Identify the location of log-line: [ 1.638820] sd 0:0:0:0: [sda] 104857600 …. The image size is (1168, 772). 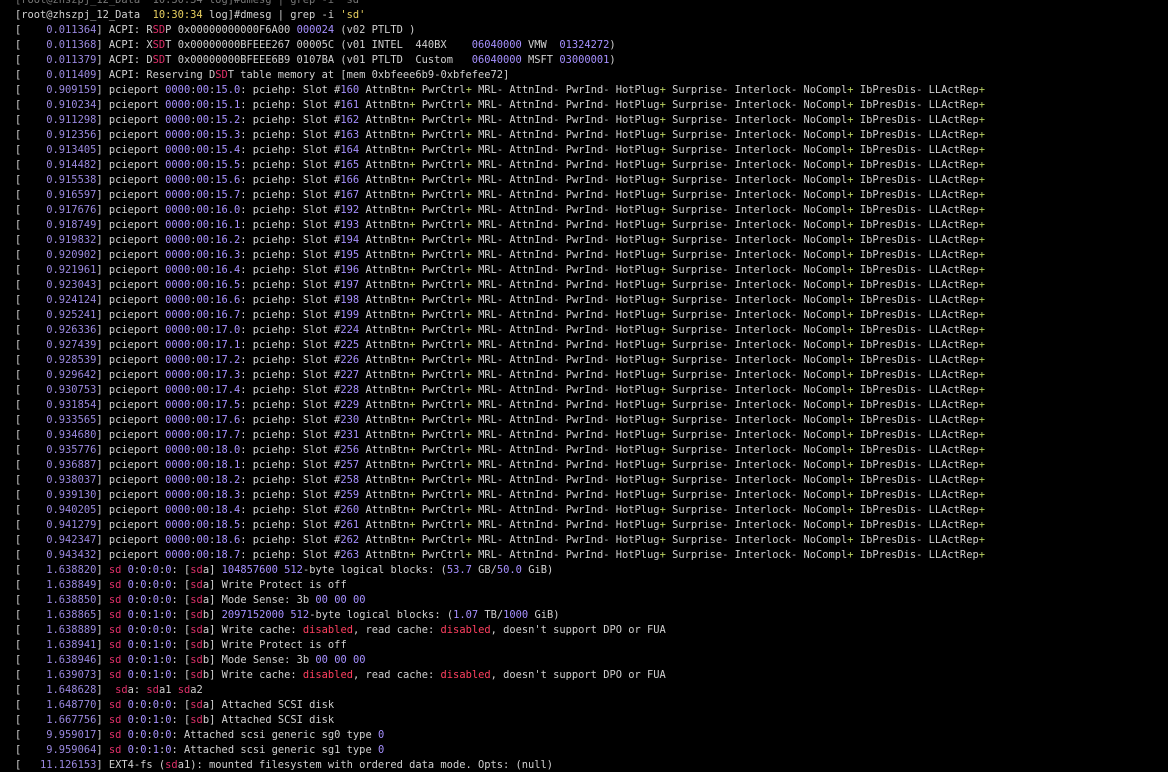
(284, 570).